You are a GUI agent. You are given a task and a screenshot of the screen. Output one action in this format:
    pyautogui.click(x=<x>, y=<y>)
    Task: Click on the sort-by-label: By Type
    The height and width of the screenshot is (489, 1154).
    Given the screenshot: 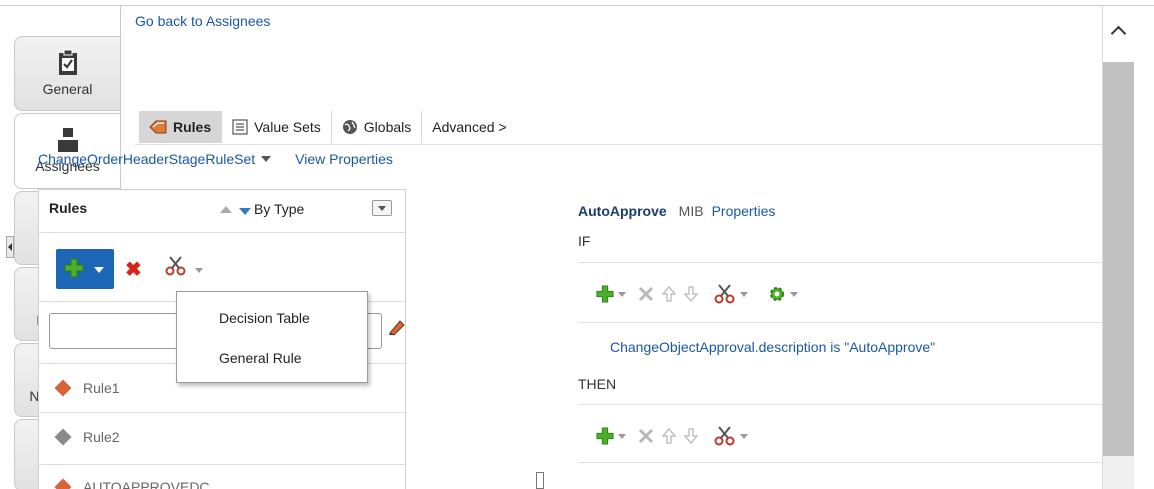 What is the action you would take?
    pyautogui.click(x=279, y=209)
    